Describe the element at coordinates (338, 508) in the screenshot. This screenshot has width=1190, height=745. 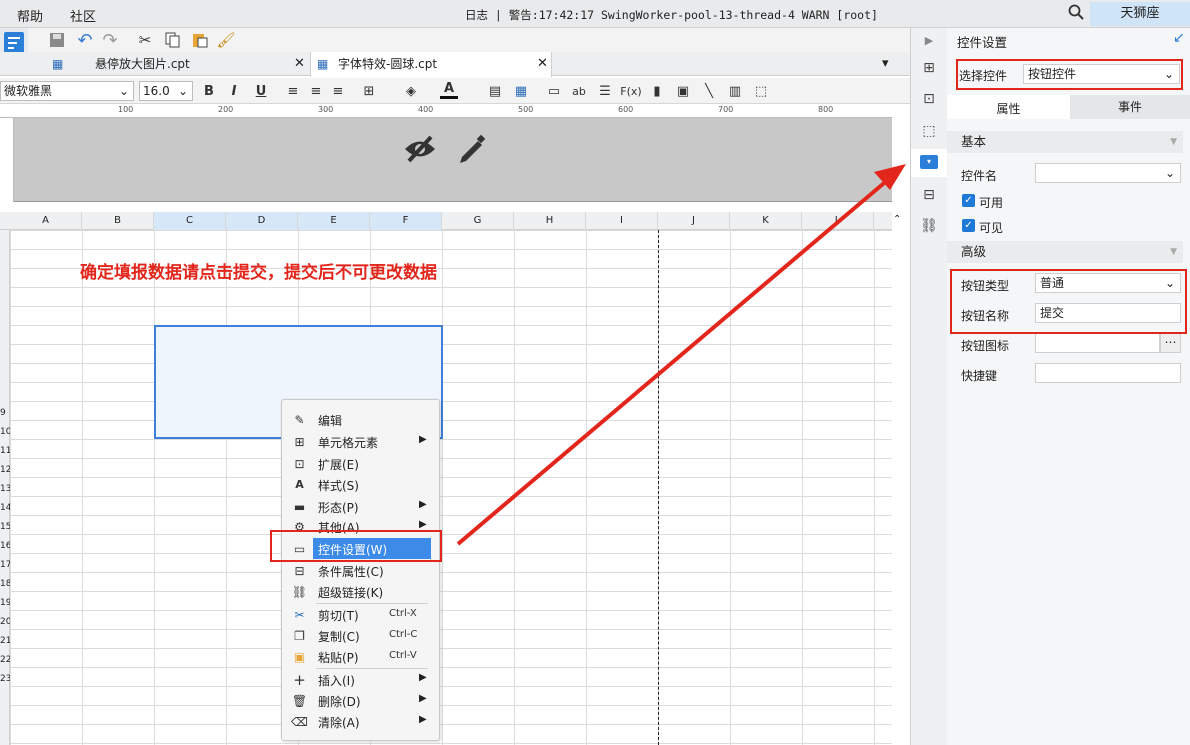
I see `menu-item-label: 形态(P)` at that location.